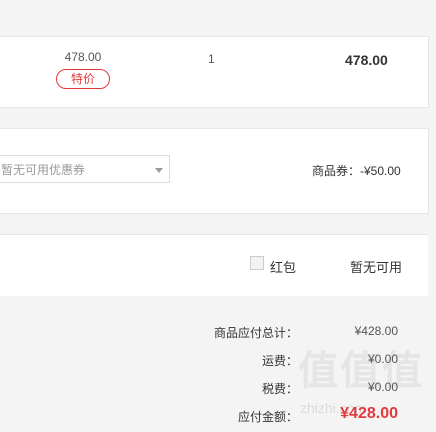 This screenshot has width=436, height=432. I want to click on tax-label: 税费：, so click(279, 389).